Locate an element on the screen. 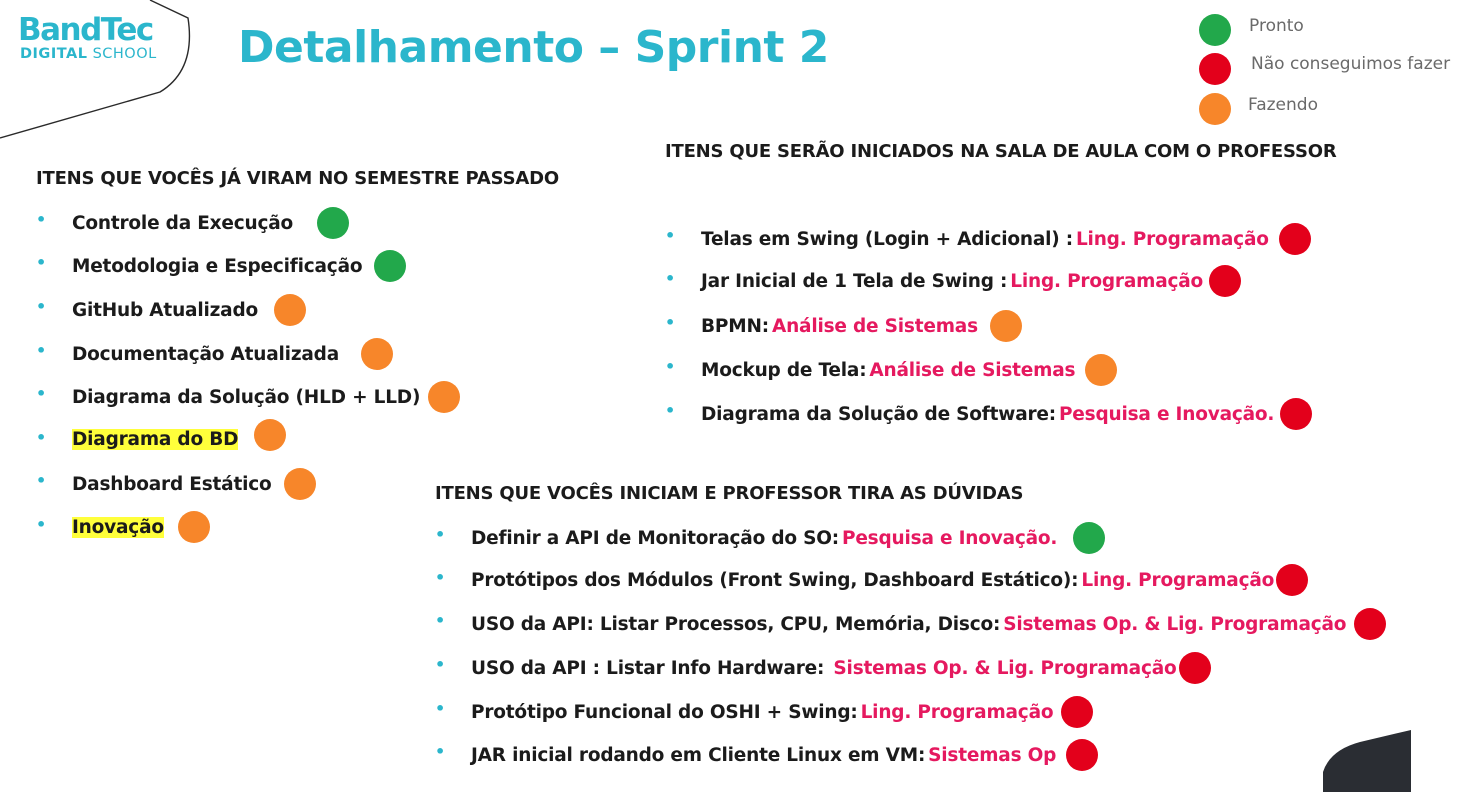 This screenshot has width=1460, height=792. item-label: Protótipo Funcional do OSHI + Swing: is located at coordinates (664, 712).